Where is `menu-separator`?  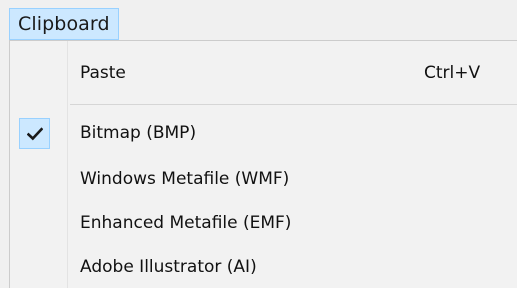 menu-separator is located at coordinates (293, 104).